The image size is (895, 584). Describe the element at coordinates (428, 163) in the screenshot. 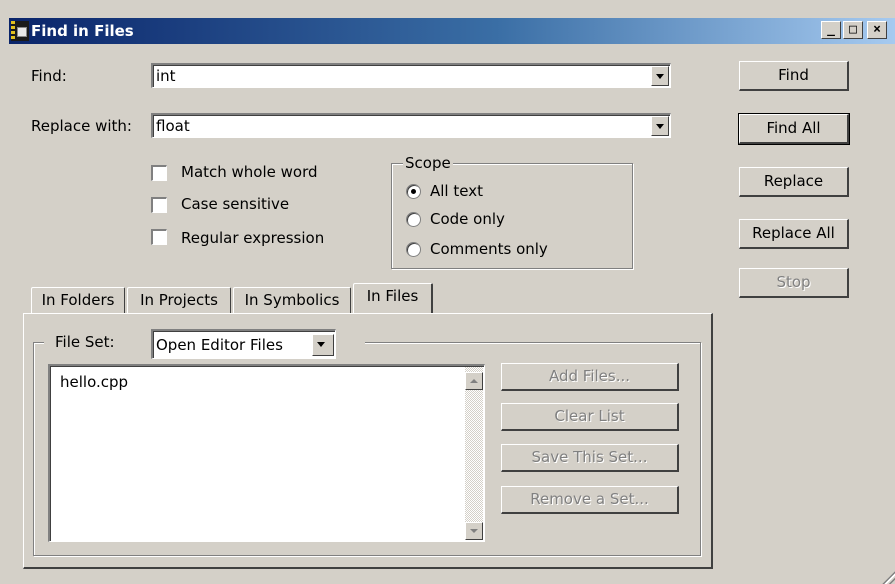

I see `scope-title: Scope` at that location.